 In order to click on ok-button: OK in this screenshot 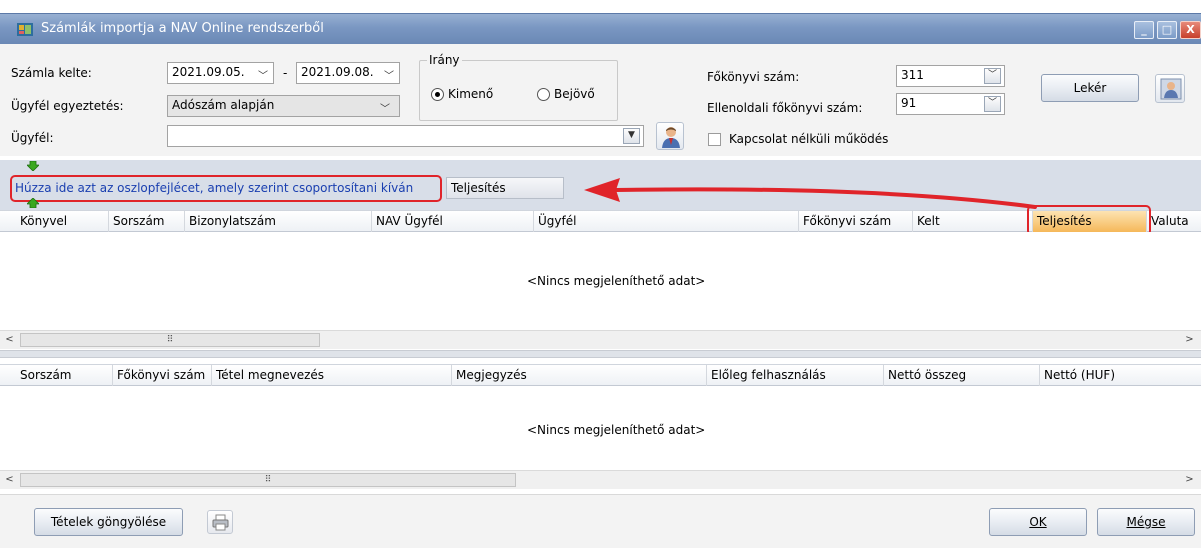, I will do `click(1038, 522)`.